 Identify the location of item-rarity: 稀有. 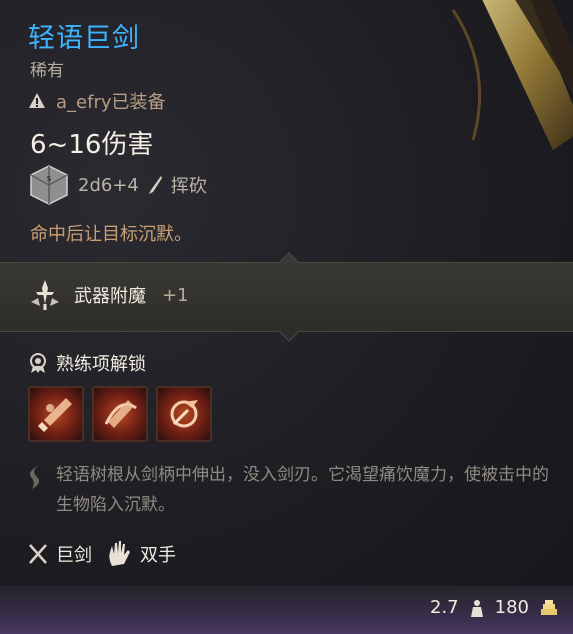
(47, 71).